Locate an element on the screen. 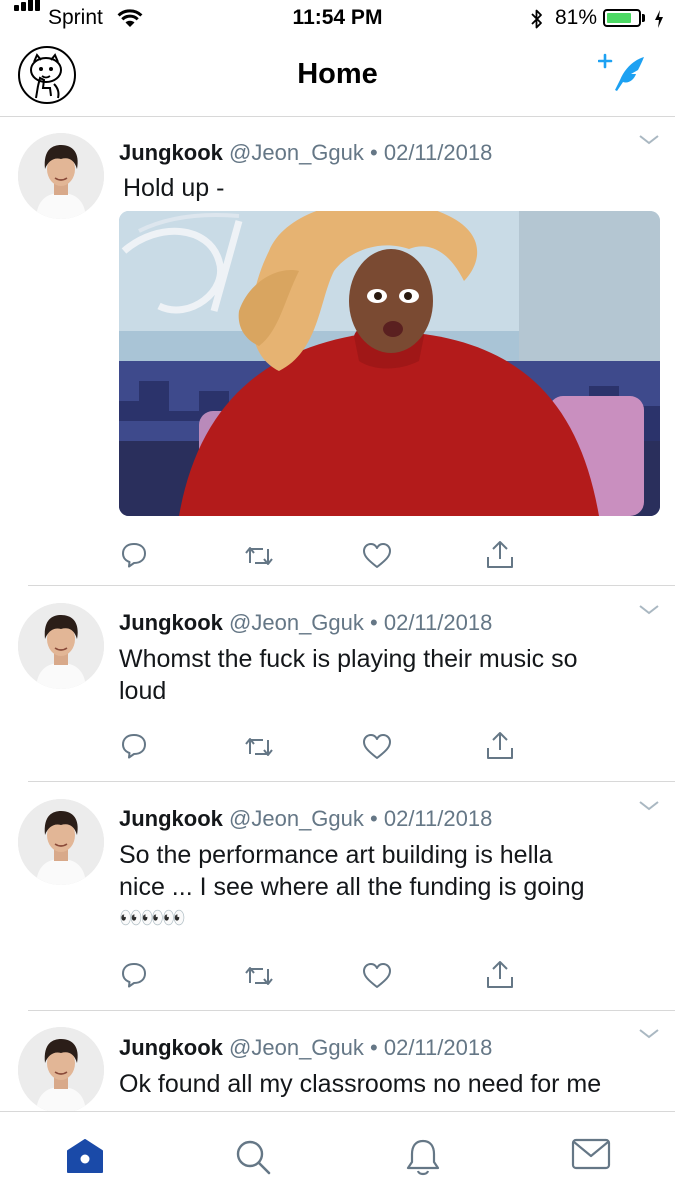 This screenshot has width=675, height=1201. status-bar: Sprint 11:54 PM 81% is located at coordinates (337, 19).